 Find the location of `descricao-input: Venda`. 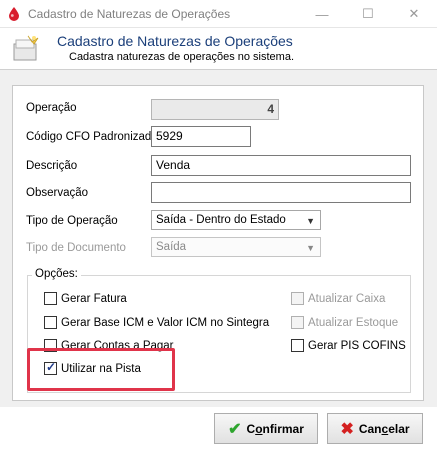

descricao-input: Venda is located at coordinates (281, 165).